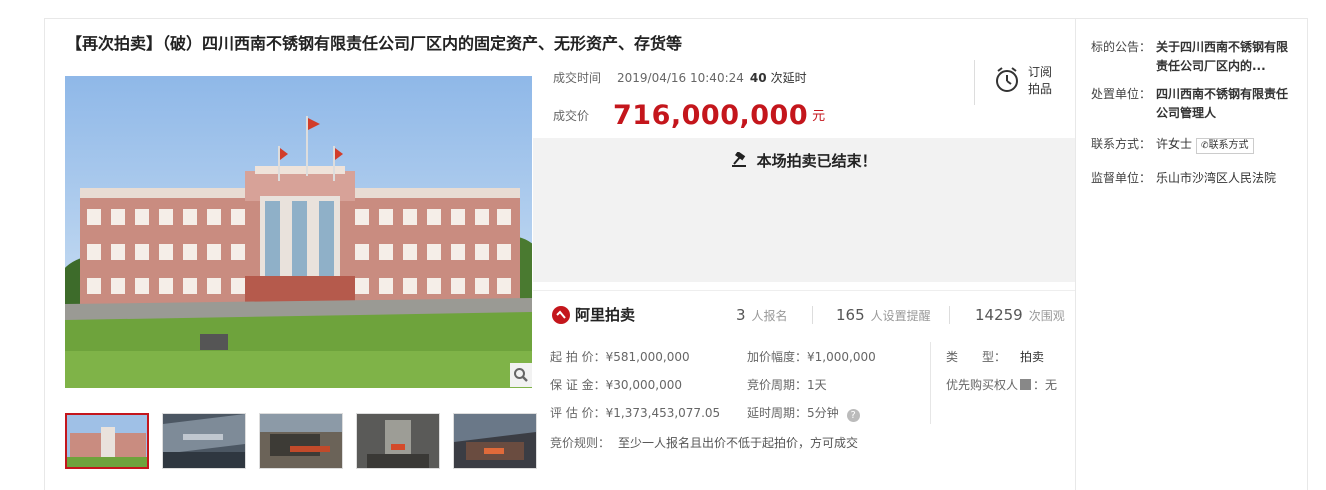 This screenshot has width=1326, height=490. What do you see at coordinates (1174, 144) in the screenshot?
I see `contact-name: 许女士` at bounding box center [1174, 144].